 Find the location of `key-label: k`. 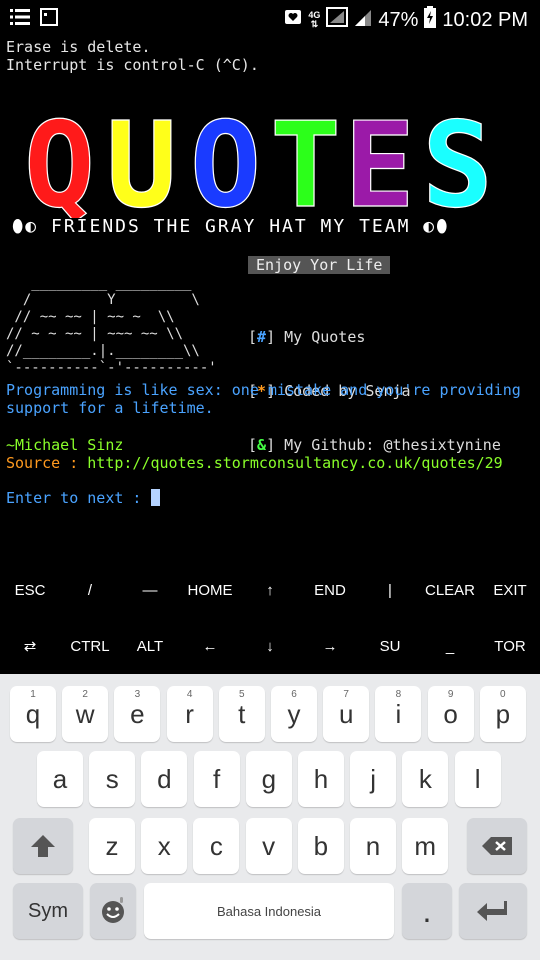

key-label: k is located at coordinates (425, 778).